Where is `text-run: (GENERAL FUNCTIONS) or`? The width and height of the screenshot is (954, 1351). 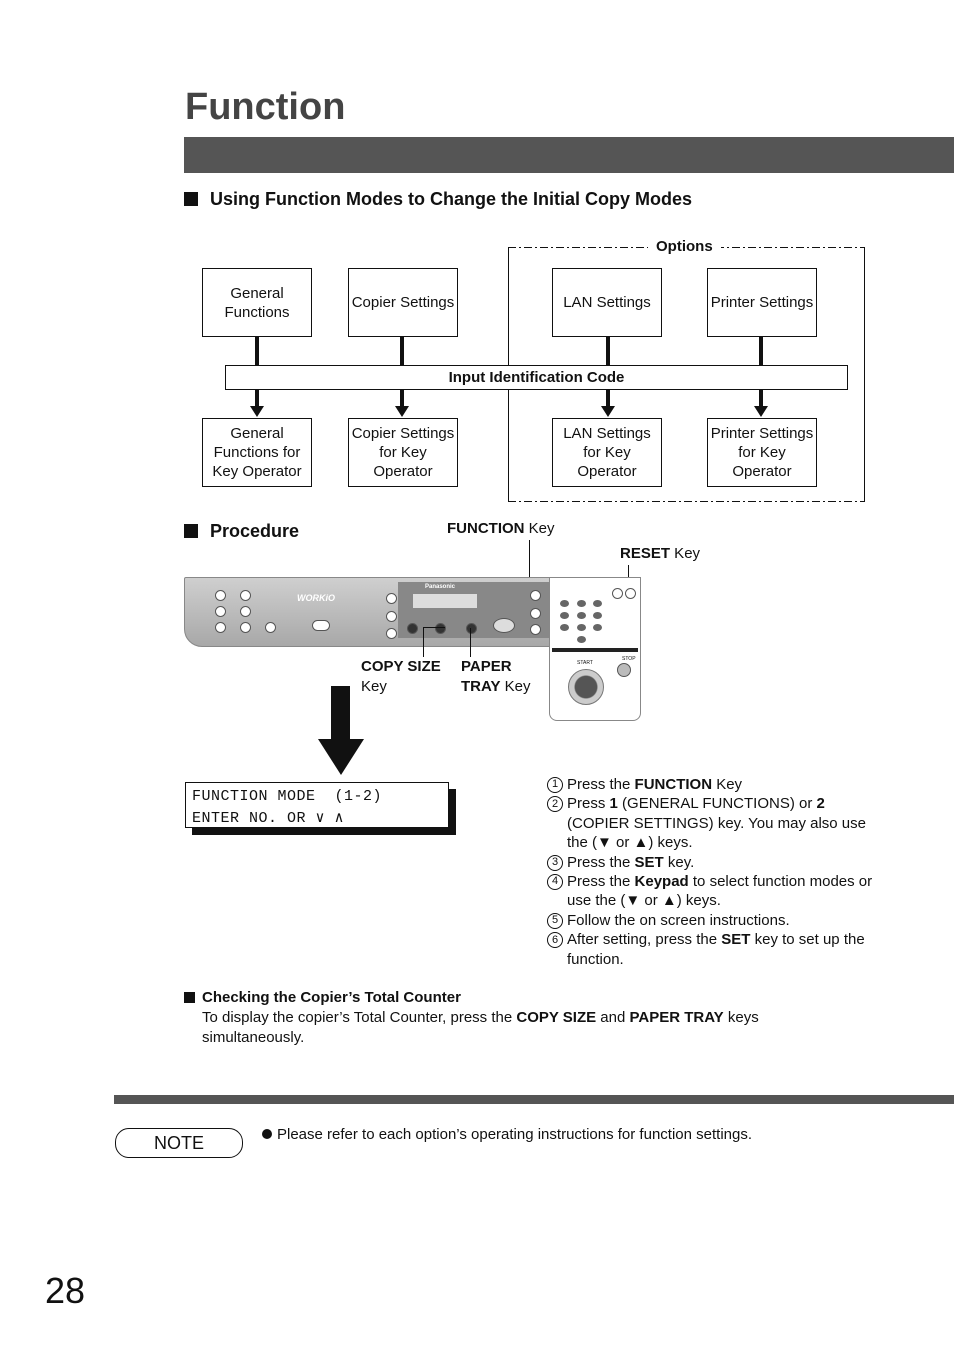
text-run: (GENERAL FUNCTIONS) or is located at coordinates (717, 804).